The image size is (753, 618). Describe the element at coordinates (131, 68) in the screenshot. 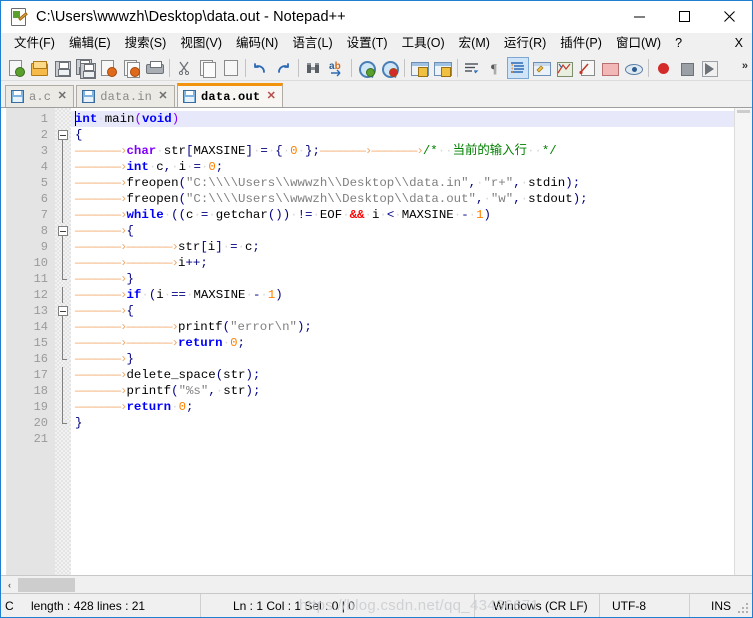

I see `close-all-icon` at that location.